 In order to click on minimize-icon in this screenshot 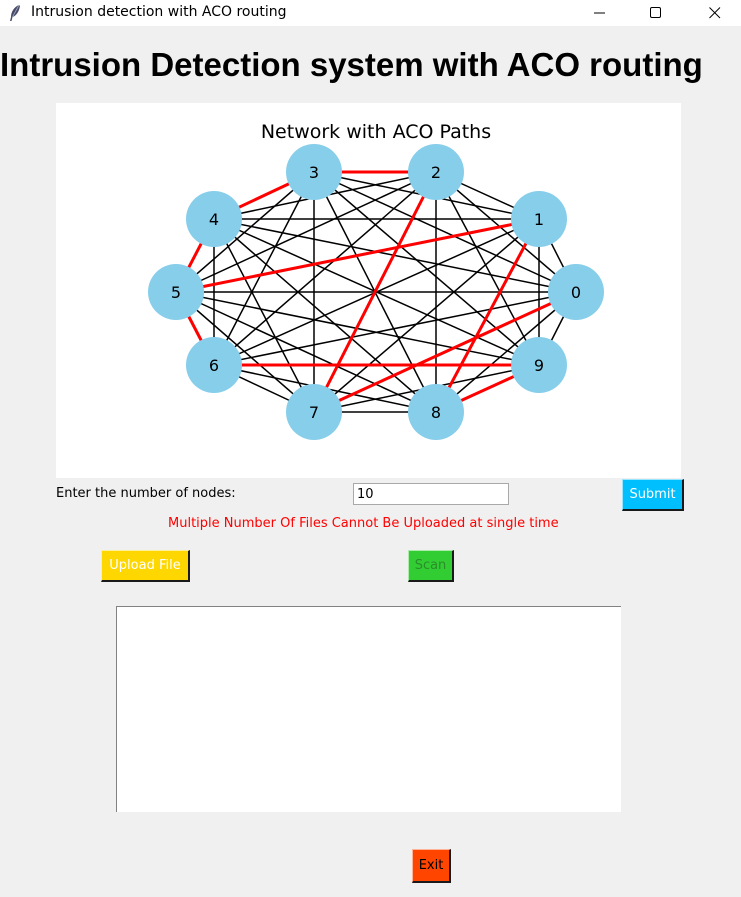, I will do `click(599, 13)`.